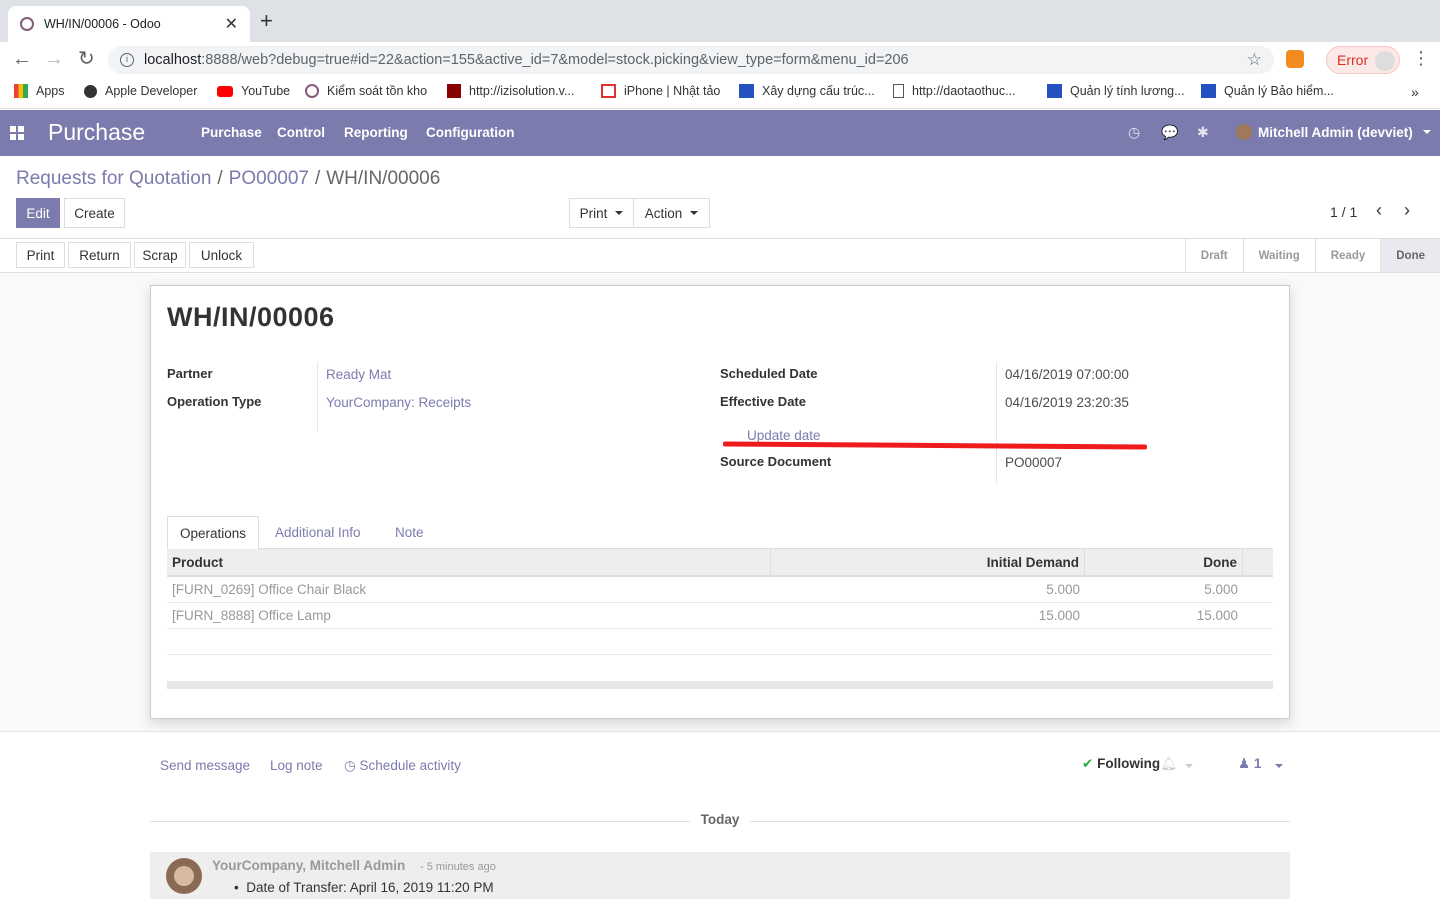 The image size is (1440, 899). I want to click on bookmark-youtube: YouTube, so click(253, 91).